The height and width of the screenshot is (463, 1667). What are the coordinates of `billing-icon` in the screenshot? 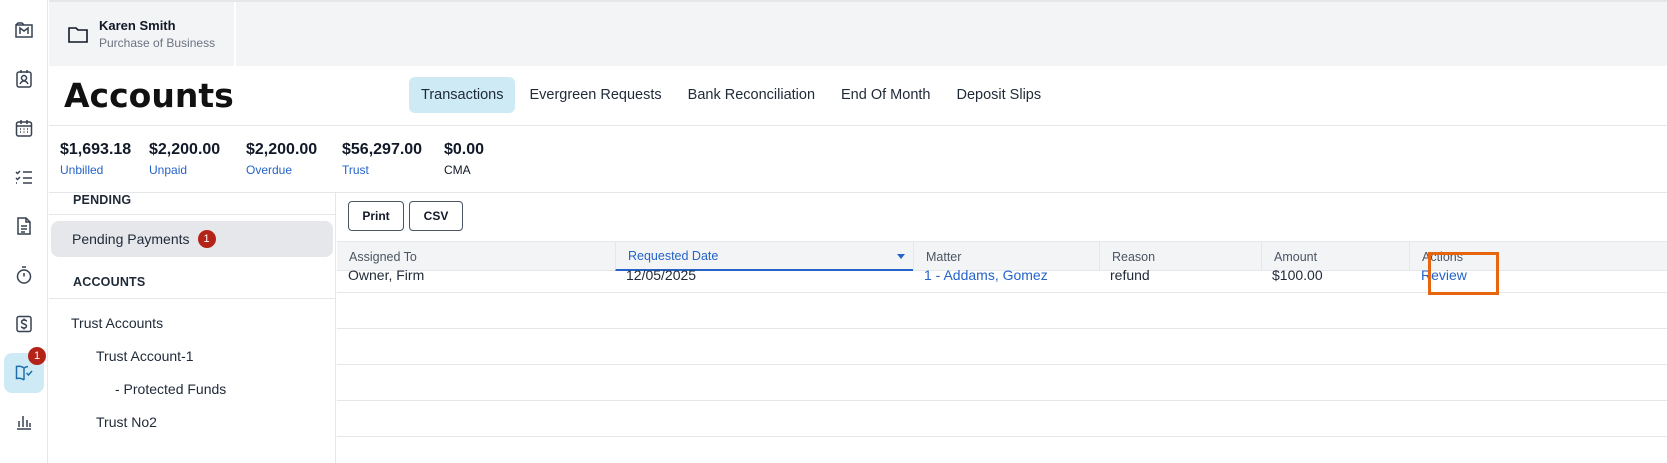 It's located at (24, 324).